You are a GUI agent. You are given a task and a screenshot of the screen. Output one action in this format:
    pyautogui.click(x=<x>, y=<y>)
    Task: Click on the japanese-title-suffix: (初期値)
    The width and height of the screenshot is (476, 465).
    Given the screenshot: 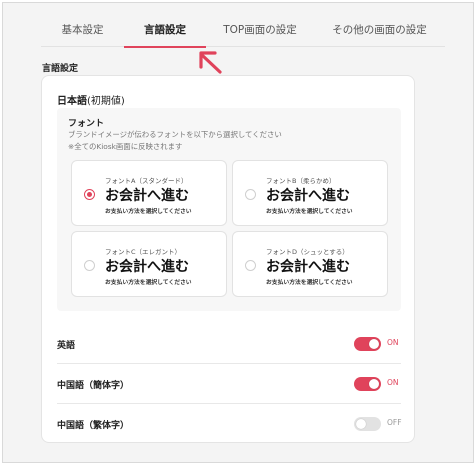 What is the action you would take?
    pyautogui.click(x=106, y=101)
    